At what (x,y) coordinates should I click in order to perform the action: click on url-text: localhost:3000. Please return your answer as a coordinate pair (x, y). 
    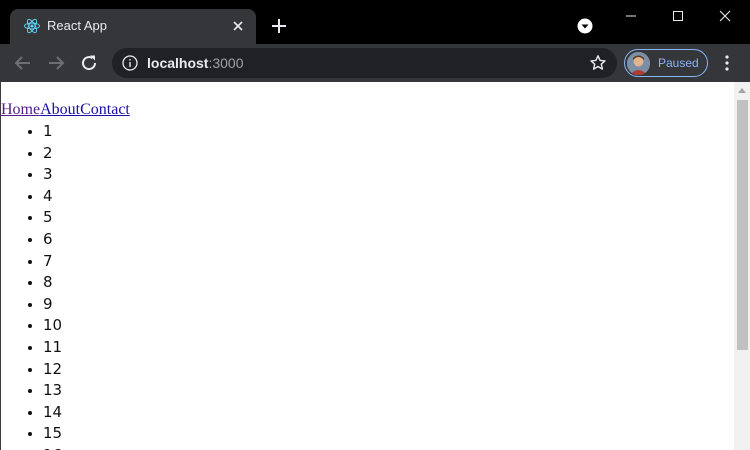
    Looking at the image, I should click on (195, 63).